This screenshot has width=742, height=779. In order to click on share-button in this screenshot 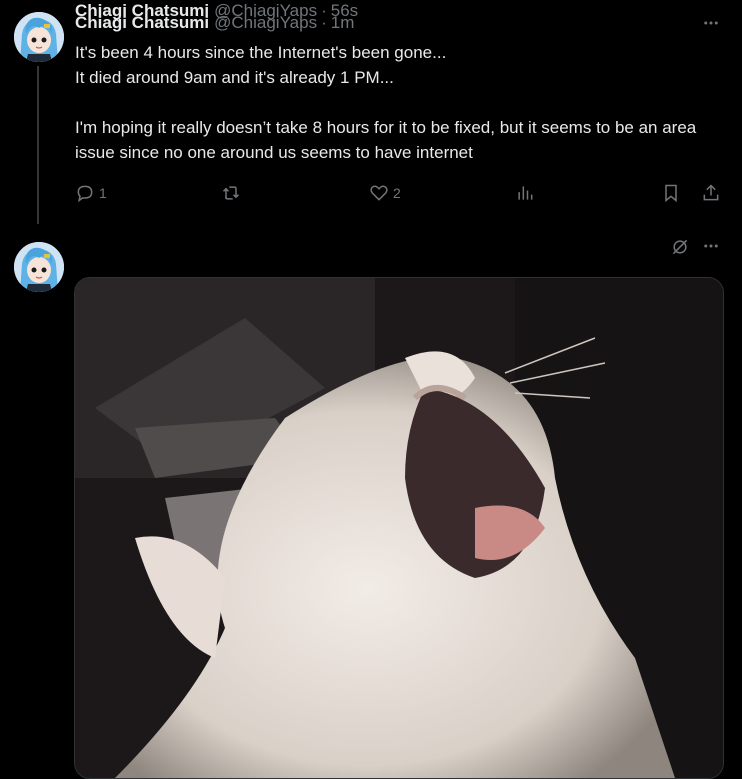, I will do `click(711, 193)`.